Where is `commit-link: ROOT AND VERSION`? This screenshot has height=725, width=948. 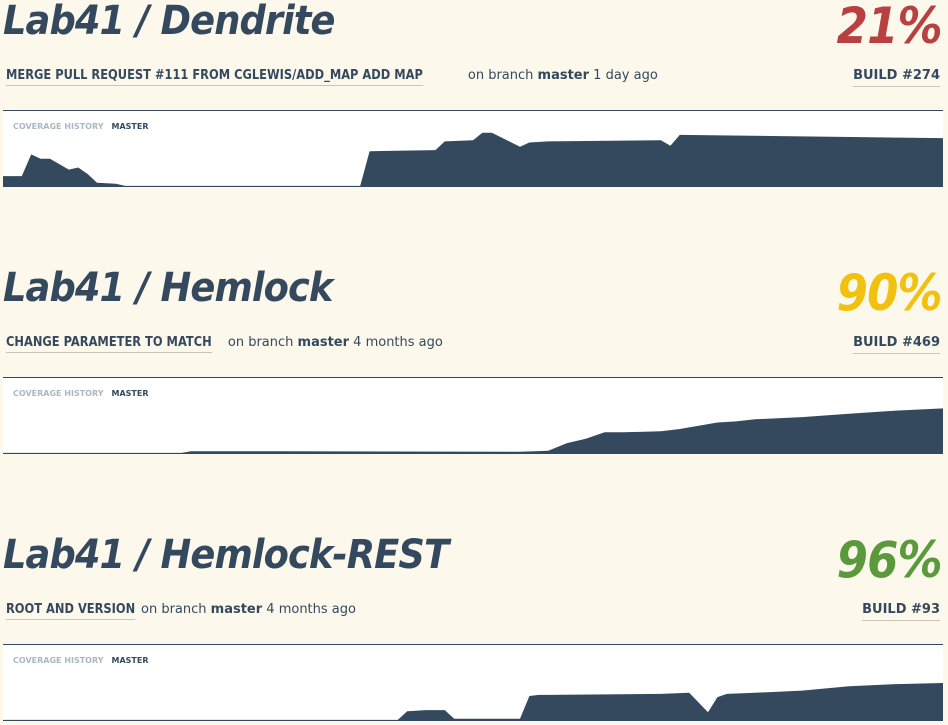 commit-link: ROOT AND VERSION is located at coordinates (71, 611).